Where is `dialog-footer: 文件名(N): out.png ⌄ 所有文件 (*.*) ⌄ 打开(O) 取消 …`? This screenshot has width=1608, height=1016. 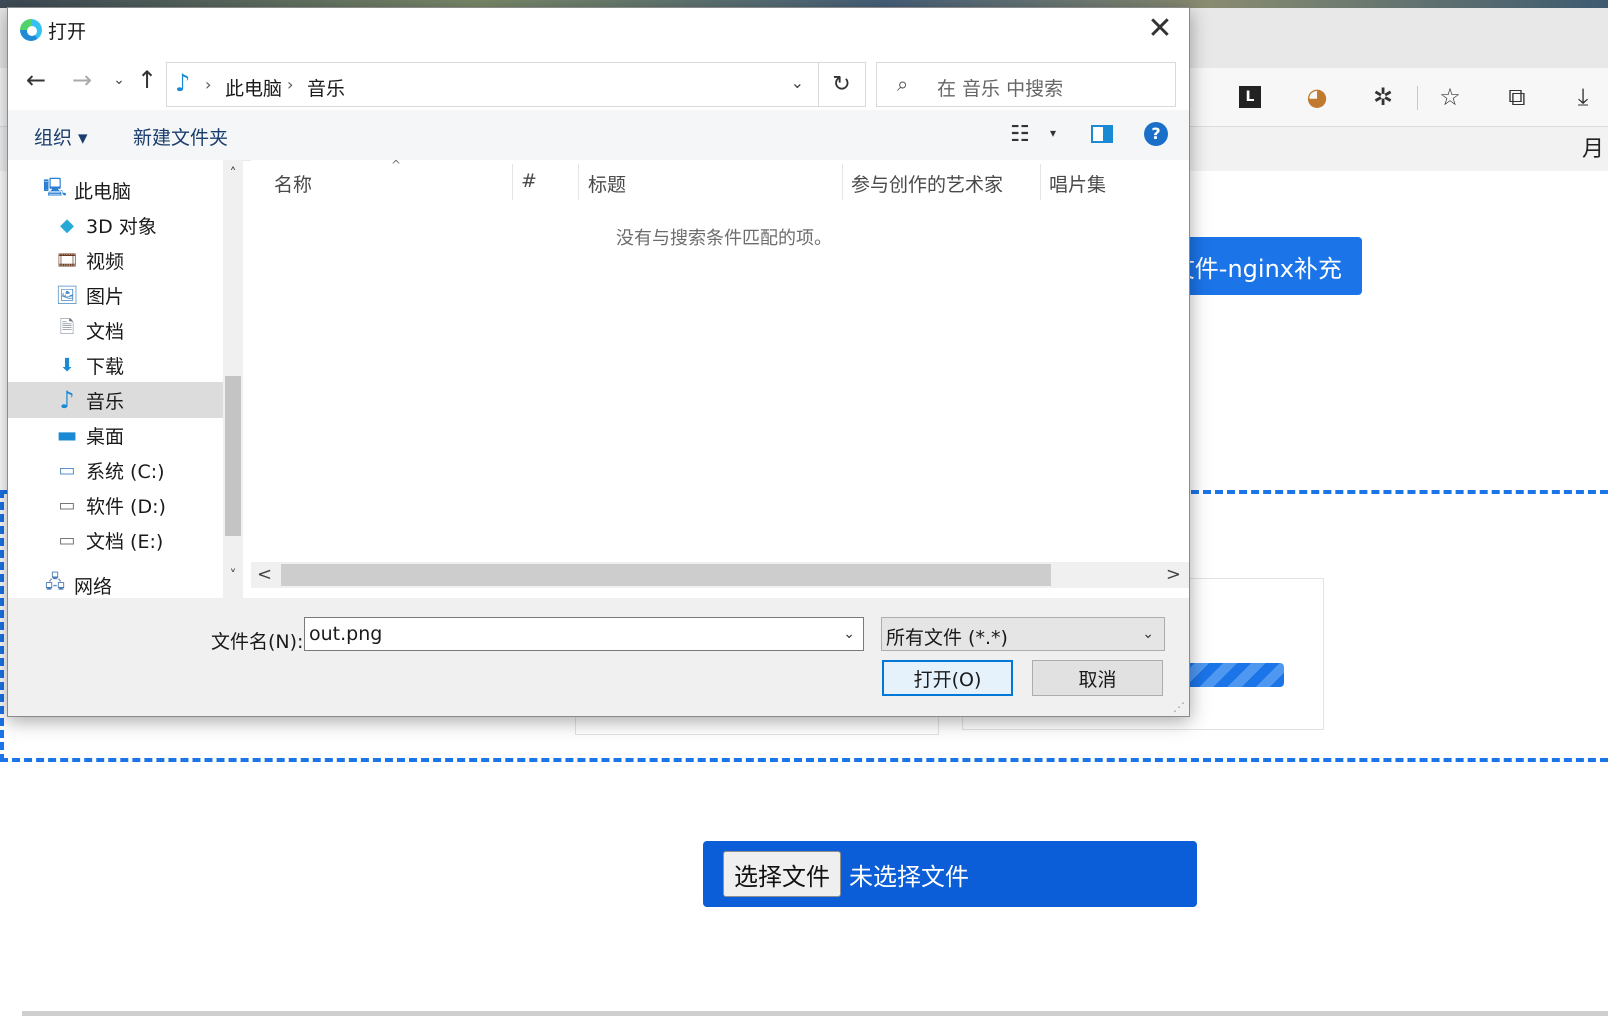 dialog-footer: 文件名(N): out.png ⌄ 所有文件 (*.*) ⌄ 打开(O) 取消 … is located at coordinates (598, 657).